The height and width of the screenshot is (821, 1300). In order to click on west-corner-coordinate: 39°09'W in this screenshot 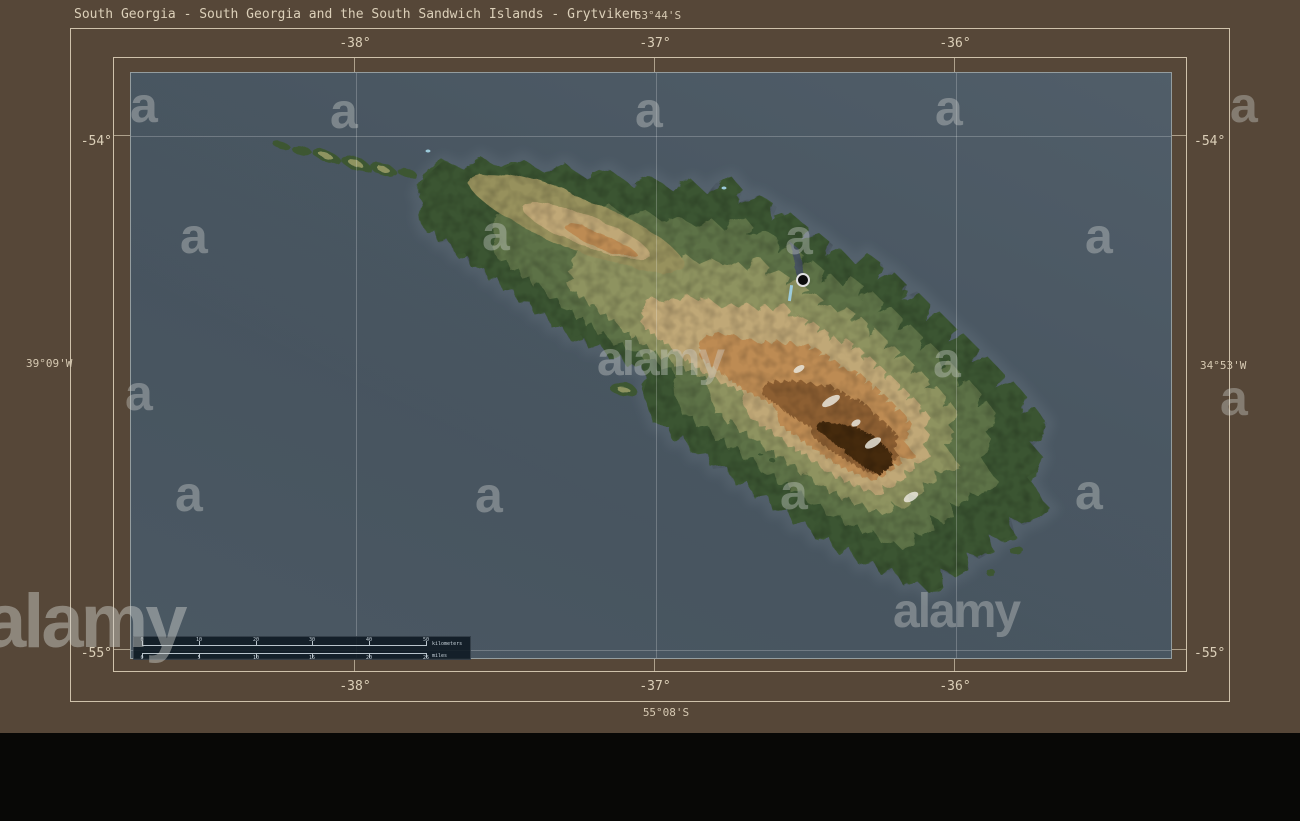, I will do `click(49, 363)`.